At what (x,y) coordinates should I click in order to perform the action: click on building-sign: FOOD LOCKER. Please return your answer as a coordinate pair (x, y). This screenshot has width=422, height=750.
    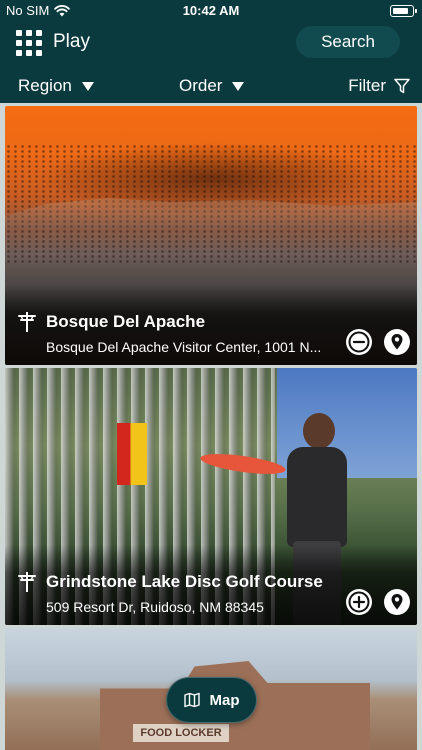
    Looking at the image, I should click on (181, 733).